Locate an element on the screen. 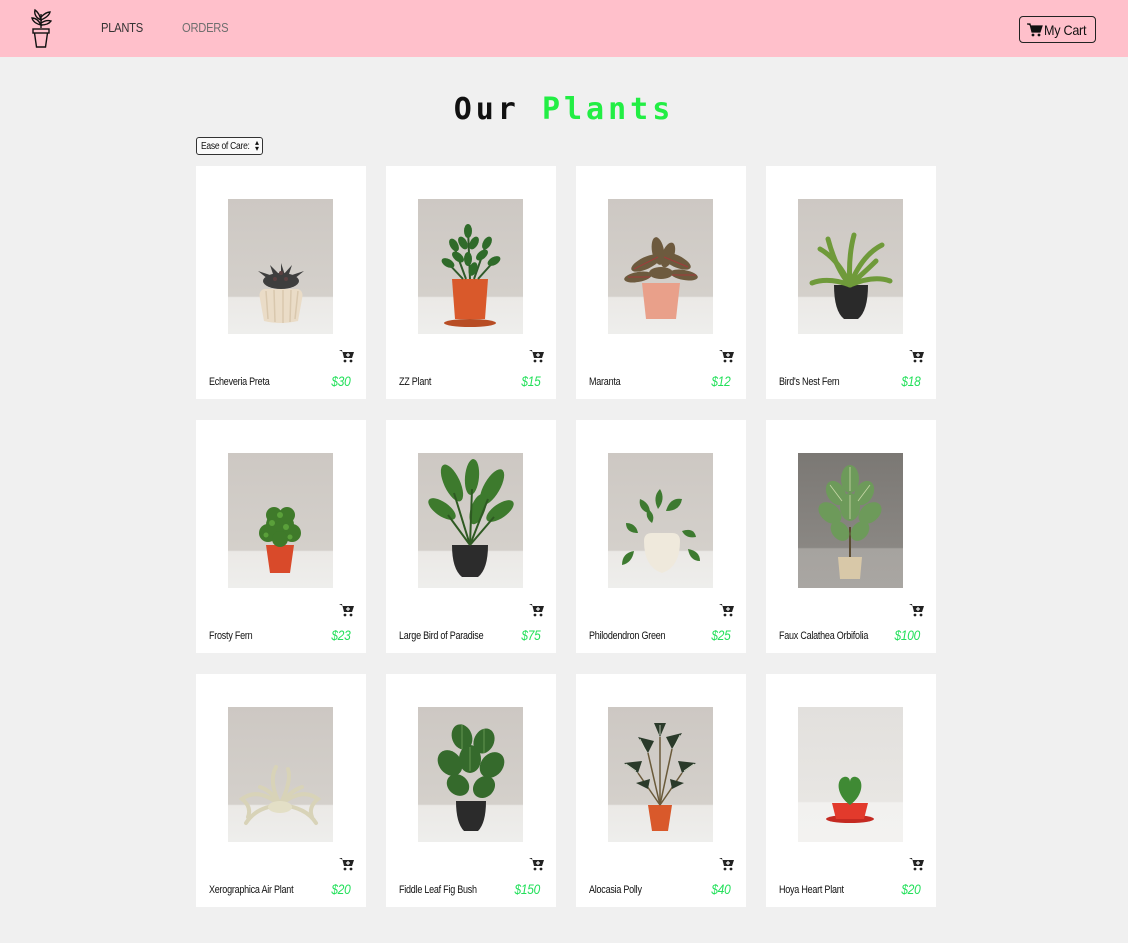  cart-icon is located at coordinates (1035, 29).